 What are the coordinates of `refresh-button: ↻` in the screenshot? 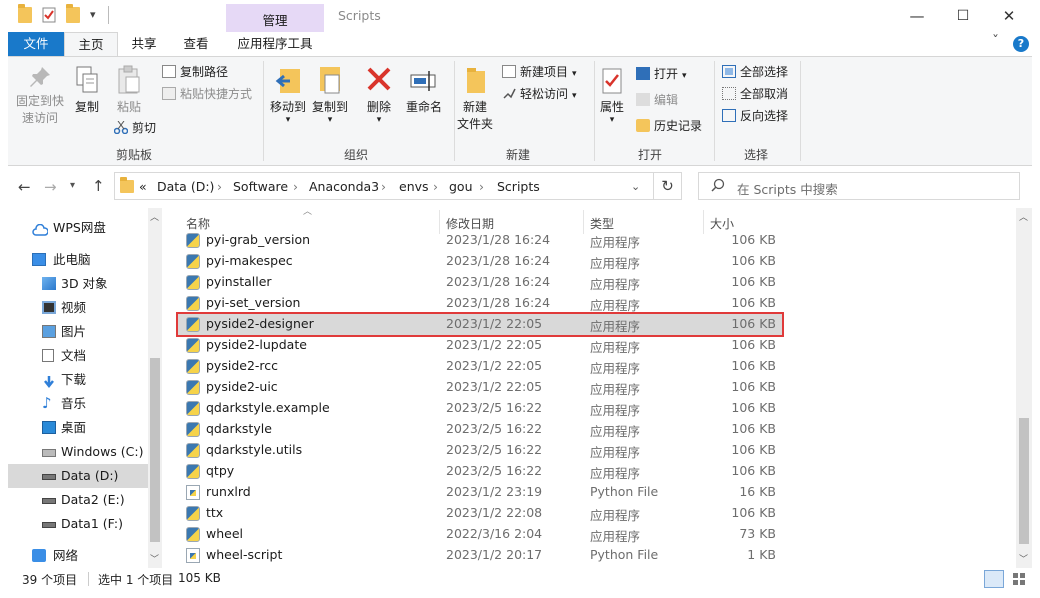 It's located at (668, 186).